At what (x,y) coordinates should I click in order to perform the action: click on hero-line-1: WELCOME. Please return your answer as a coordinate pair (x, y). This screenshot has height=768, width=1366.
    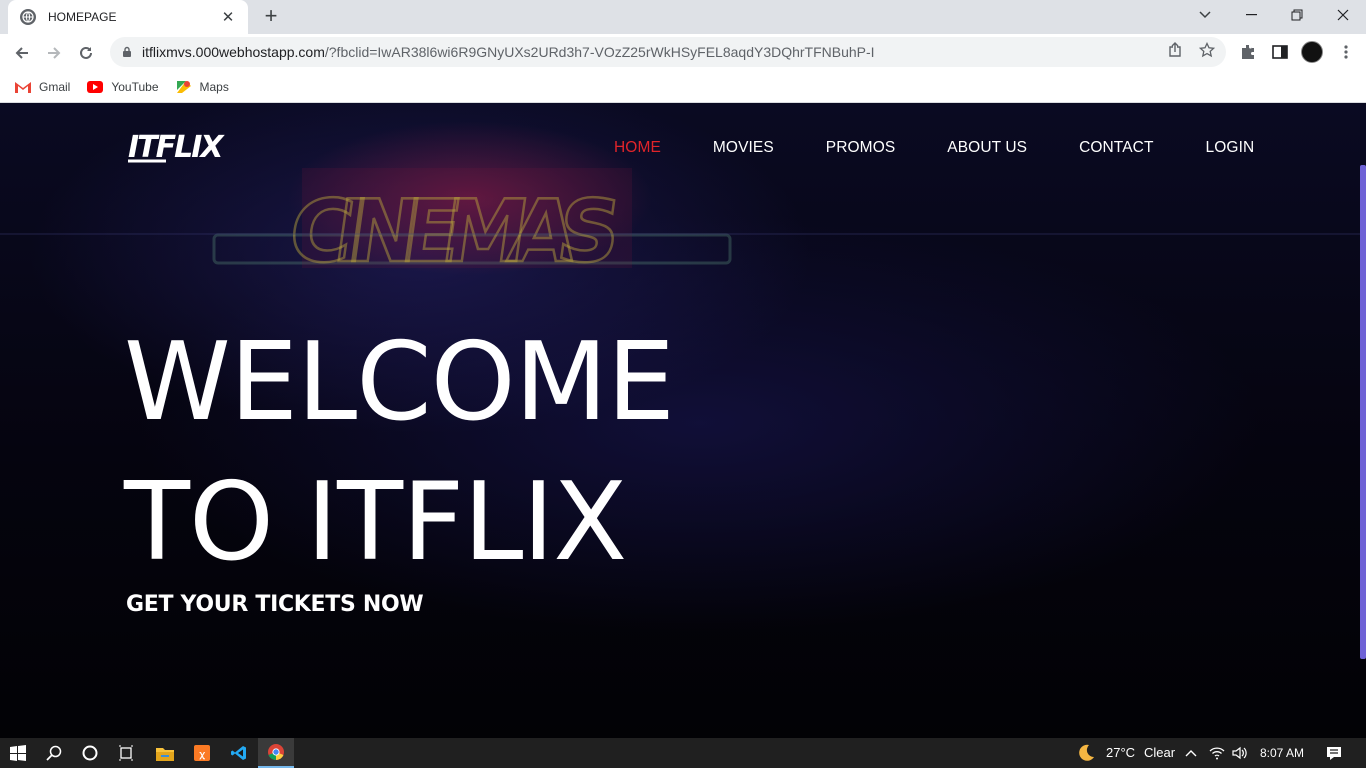
    Looking at the image, I should click on (399, 382).